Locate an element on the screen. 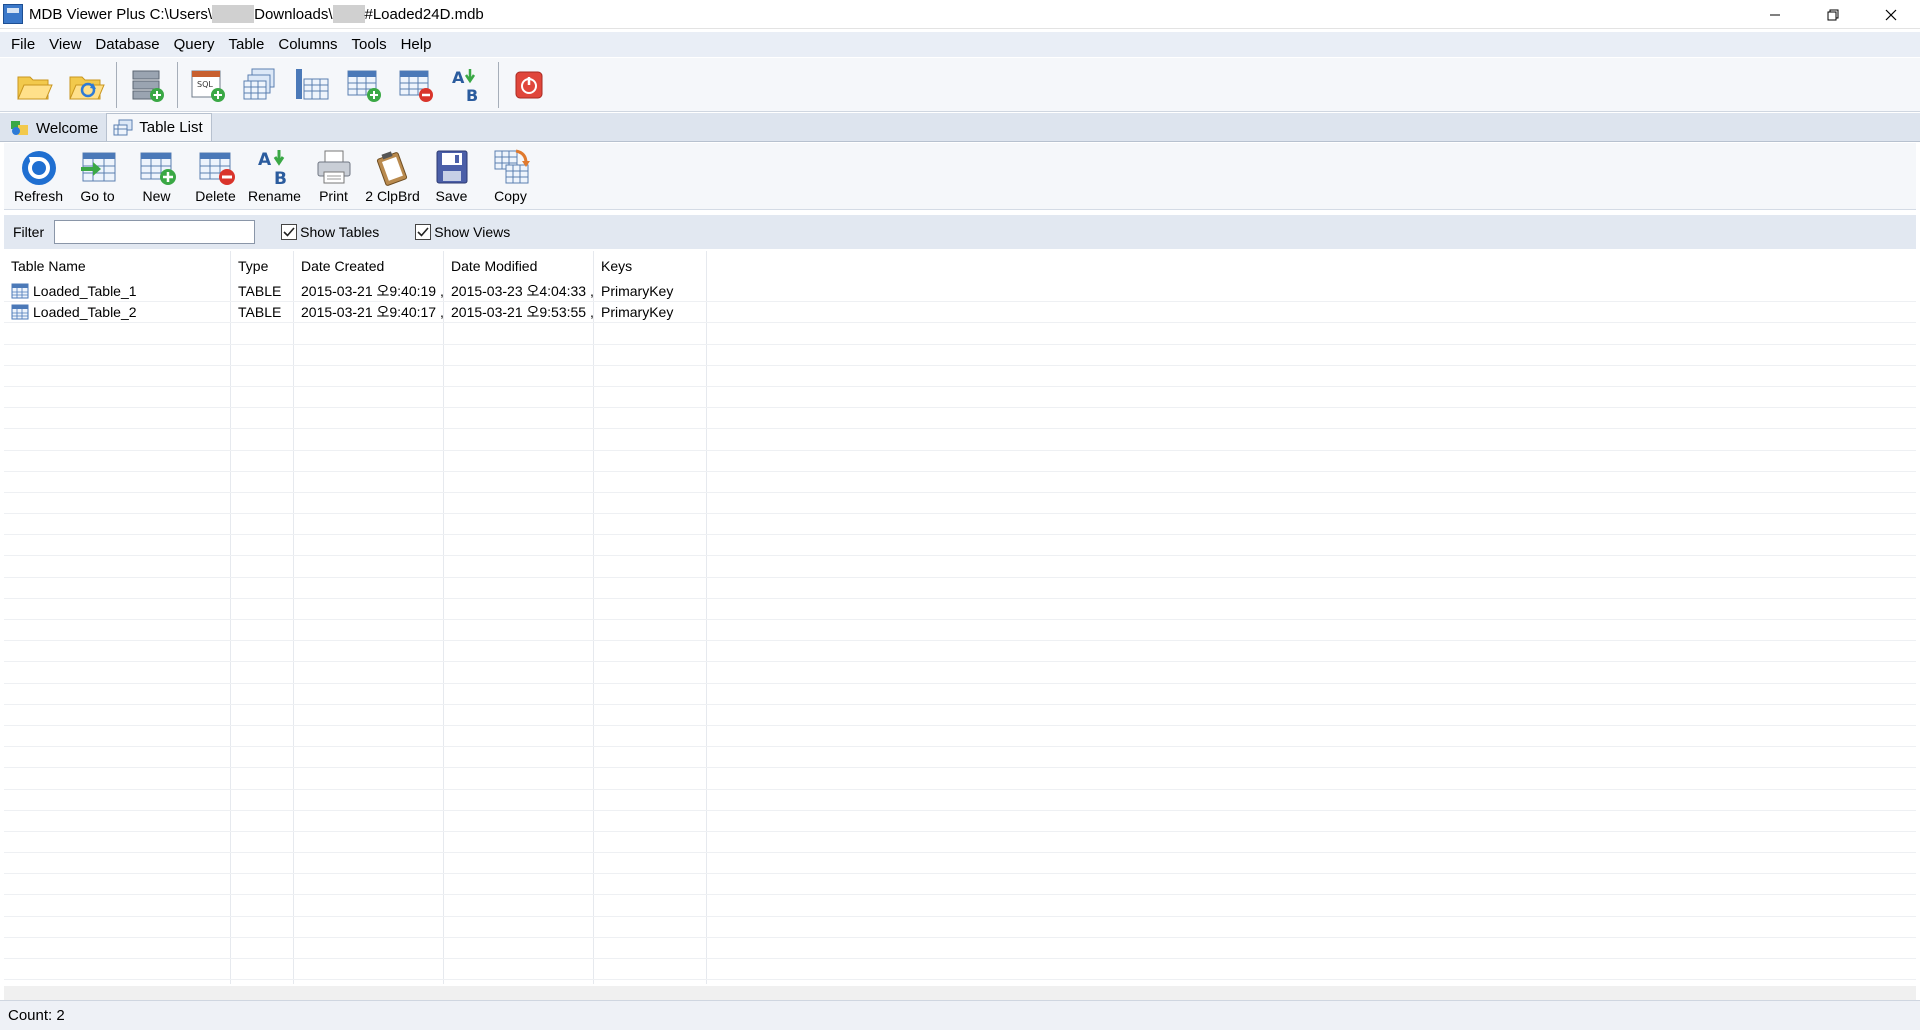 The image size is (1920, 1030). restore-button is located at coordinates (1833, 14).